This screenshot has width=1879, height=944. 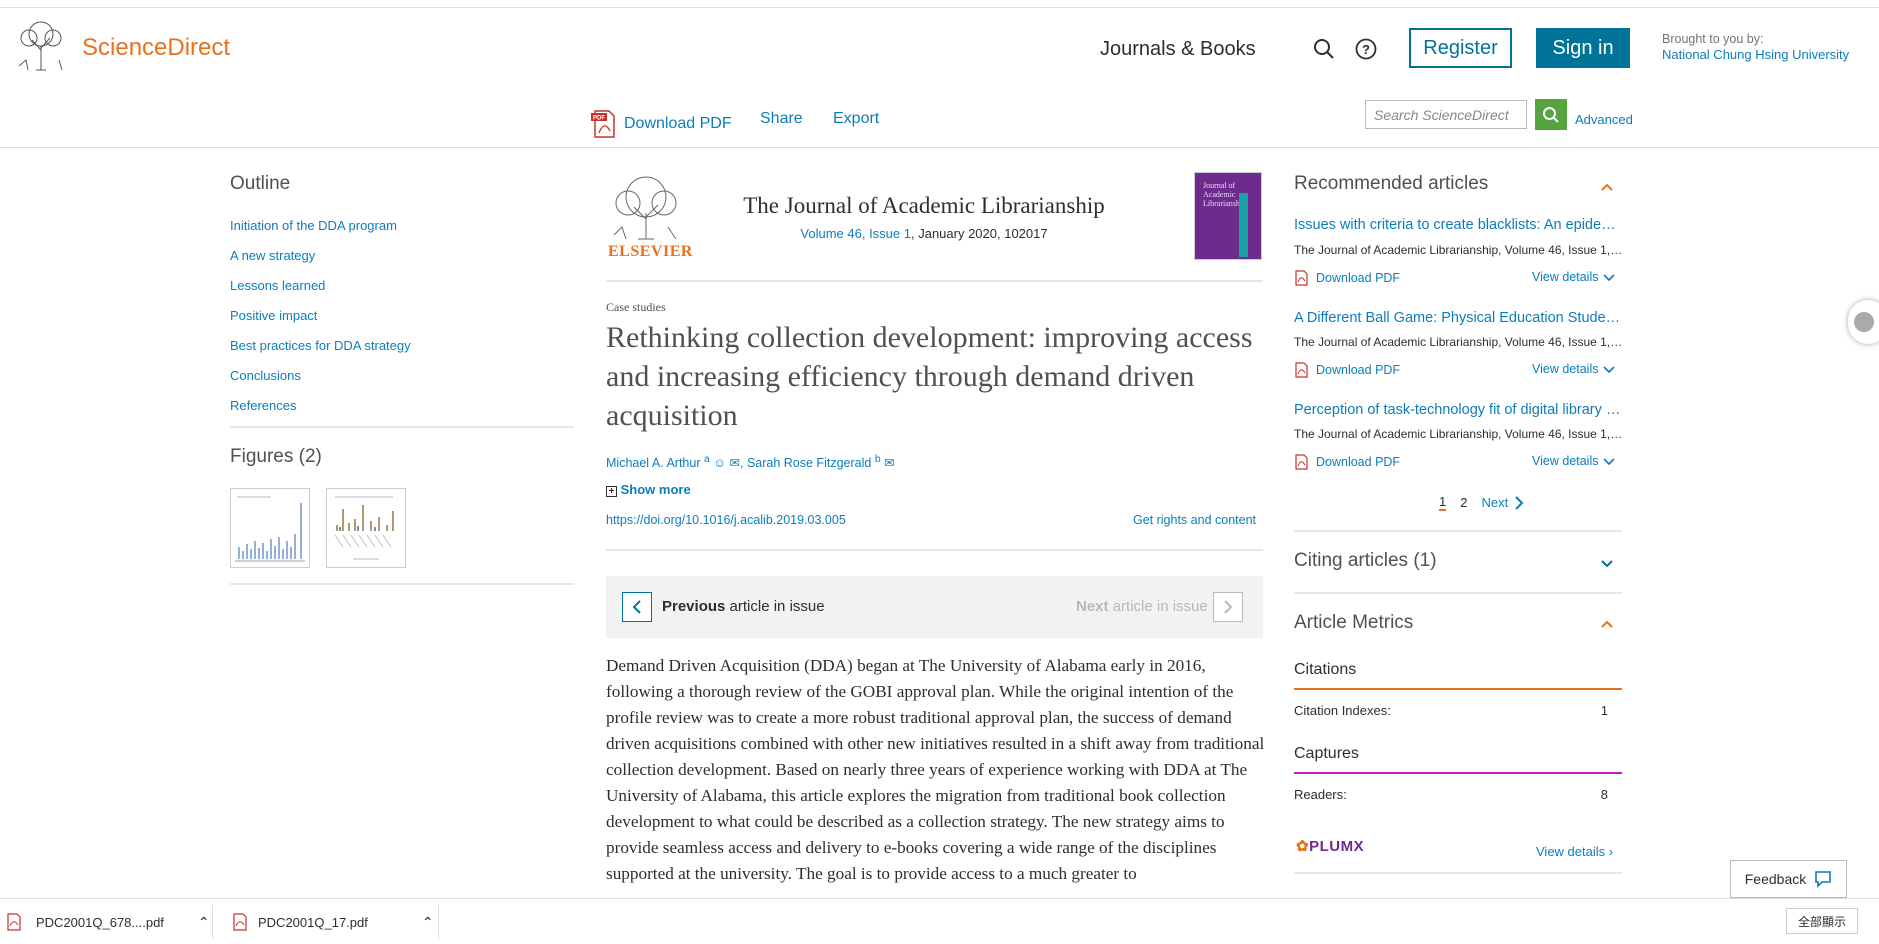 I want to click on download-filename: PDC2001Q_678....pdf, so click(x=100, y=922).